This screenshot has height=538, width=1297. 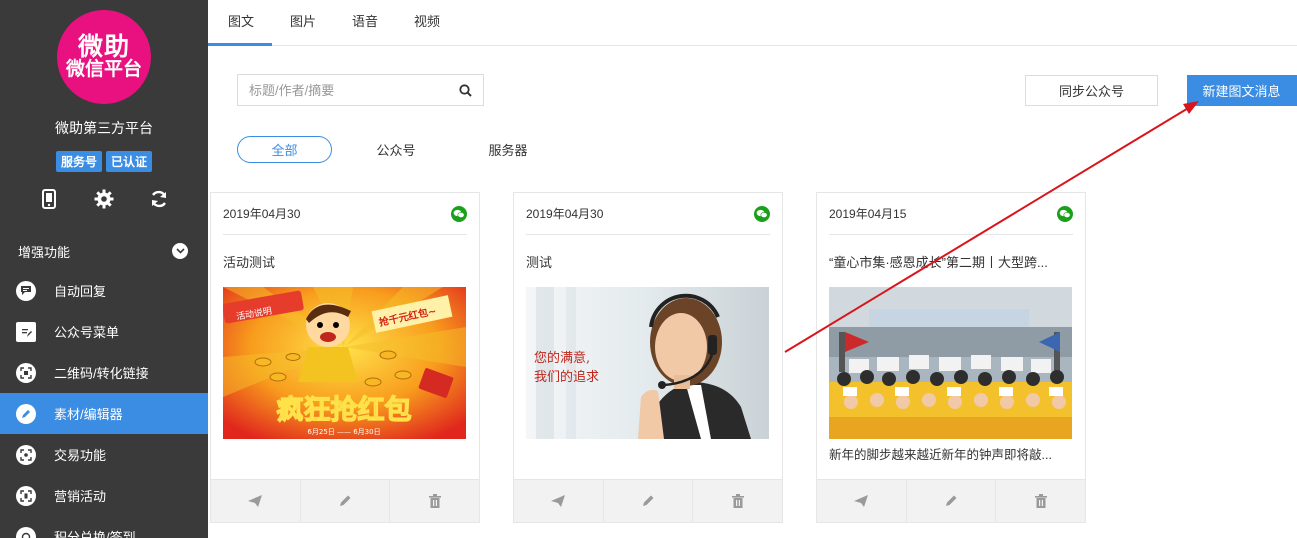 I want to click on sidebar-item-qrcode: 二维码/转化链接, so click(x=104, y=372).